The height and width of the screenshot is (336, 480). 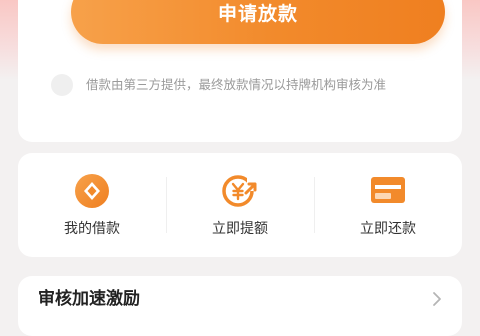 What do you see at coordinates (388, 229) in the screenshot?
I see `repay-now-label: 立即还款` at bounding box center [388, 229].